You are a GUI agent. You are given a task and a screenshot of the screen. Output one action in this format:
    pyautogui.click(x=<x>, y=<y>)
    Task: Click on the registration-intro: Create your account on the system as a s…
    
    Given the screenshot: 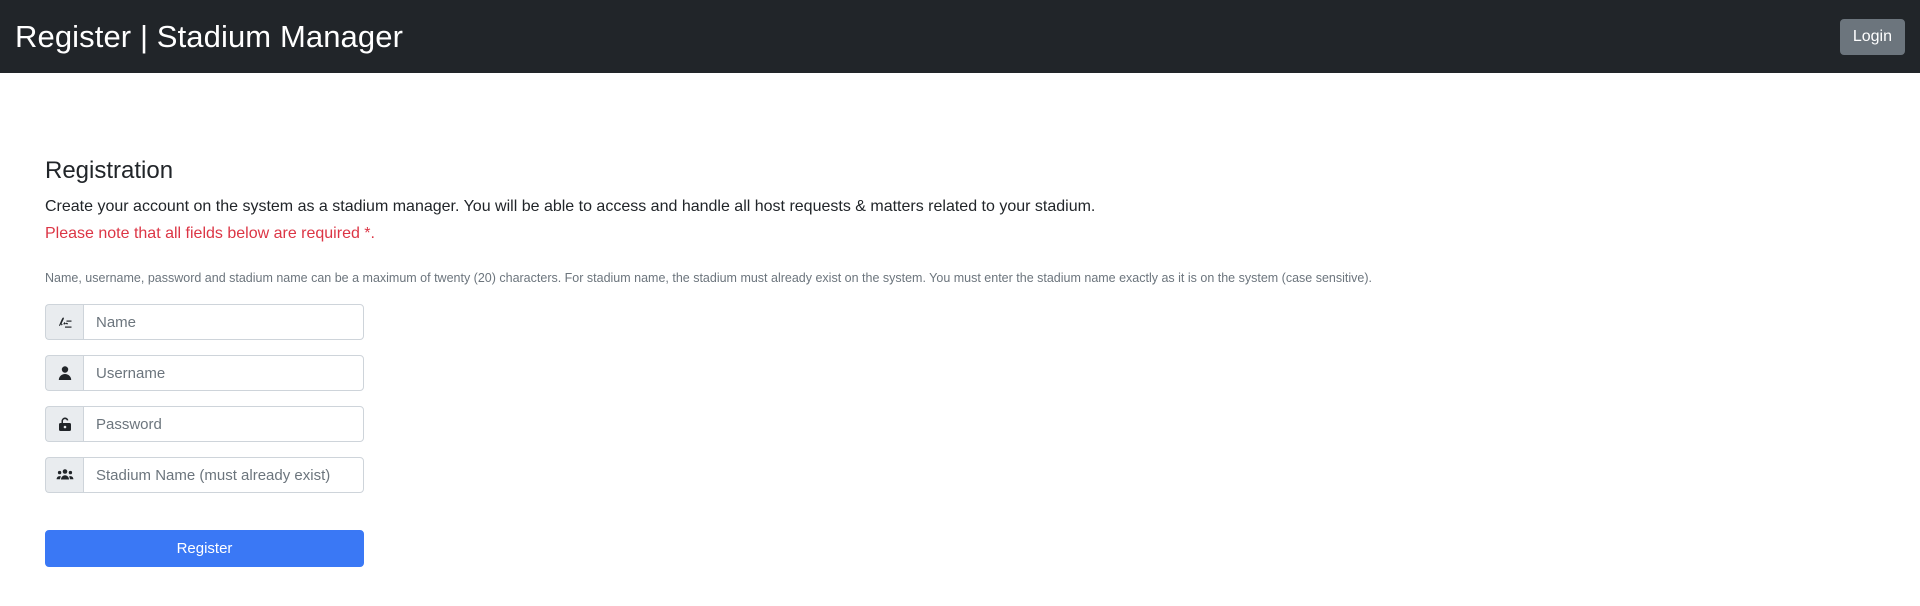 What is the action you would take?
    pyautogui.click(x=570, y=206)
    